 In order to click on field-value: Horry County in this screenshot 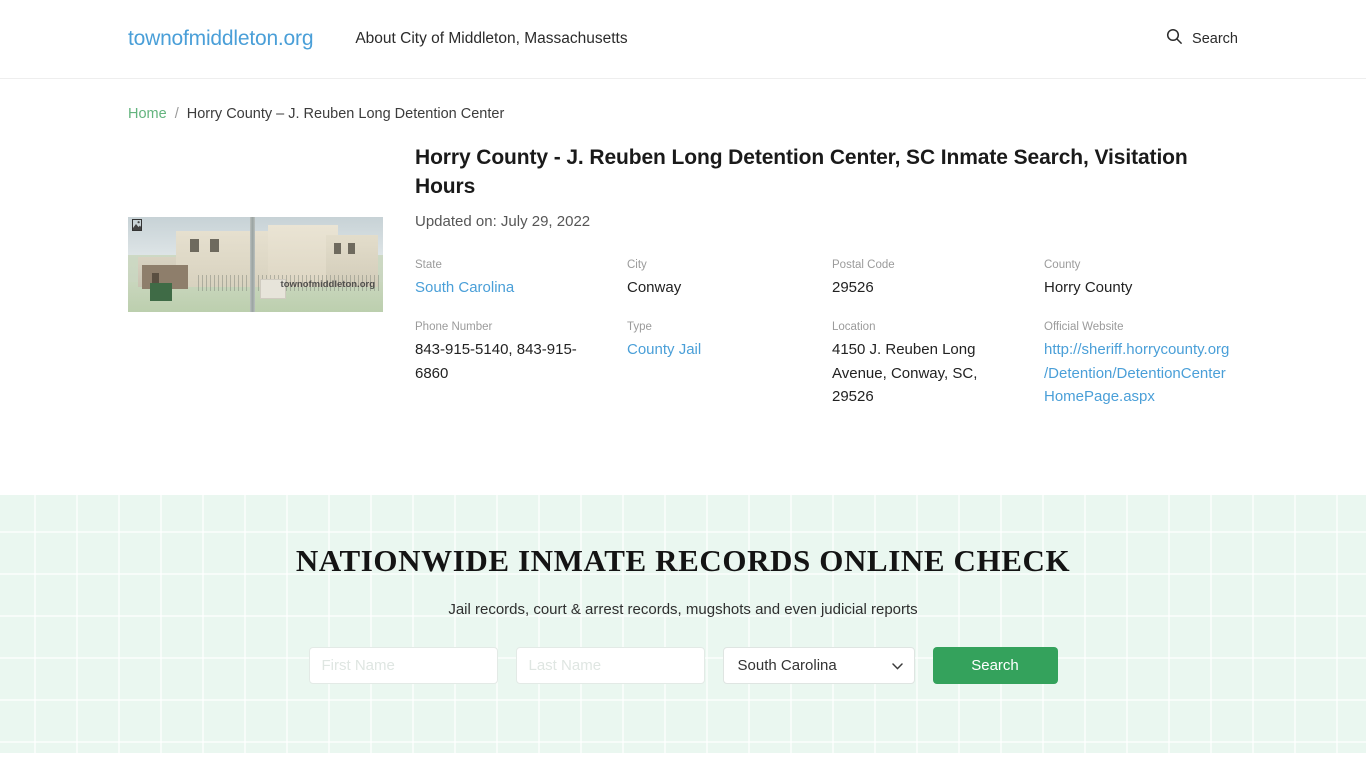, I will do `click(1088, 287)`.